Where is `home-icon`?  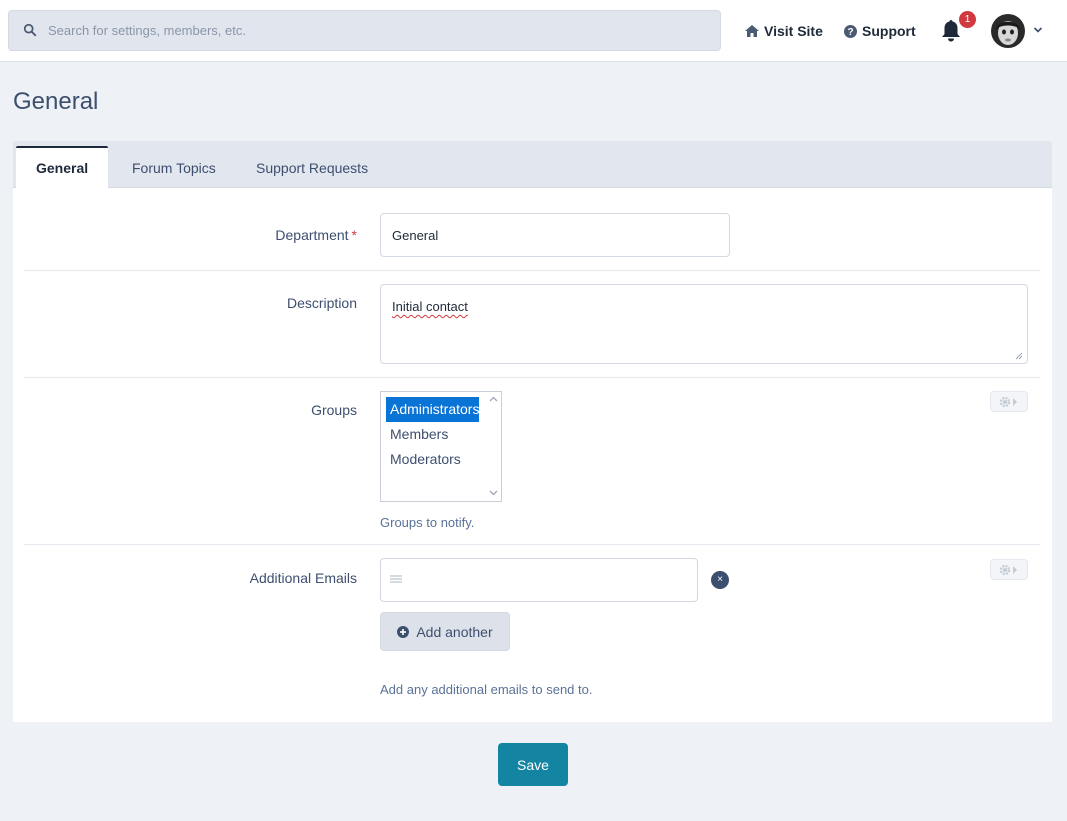 home-icon is located at coordinates (752, 31).